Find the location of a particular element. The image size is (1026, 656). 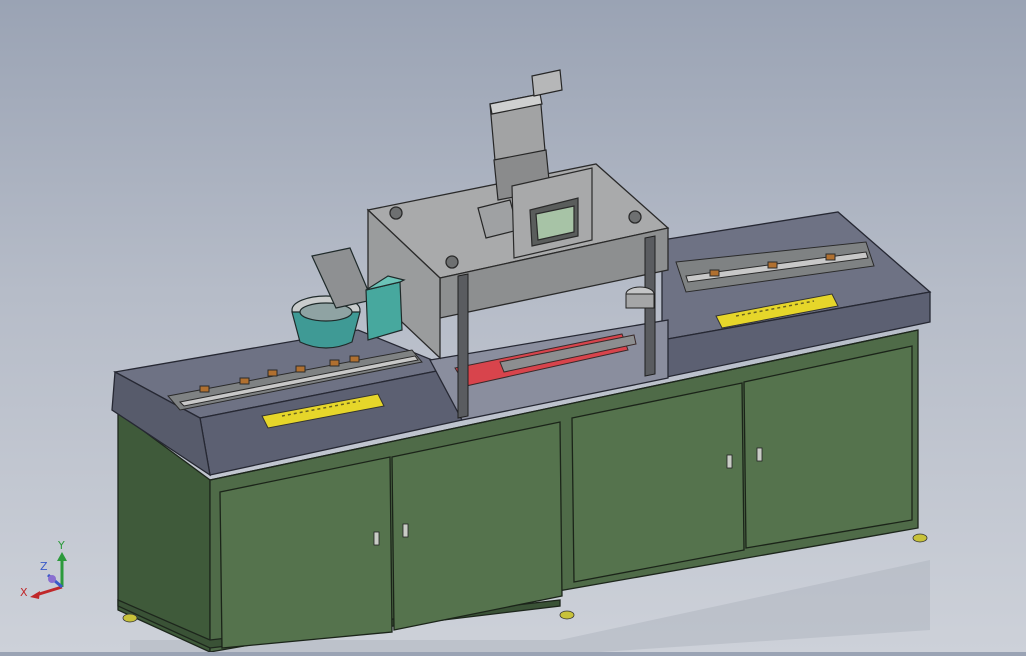

axis-triad: X Y Z is located at coordinates (43, 569).